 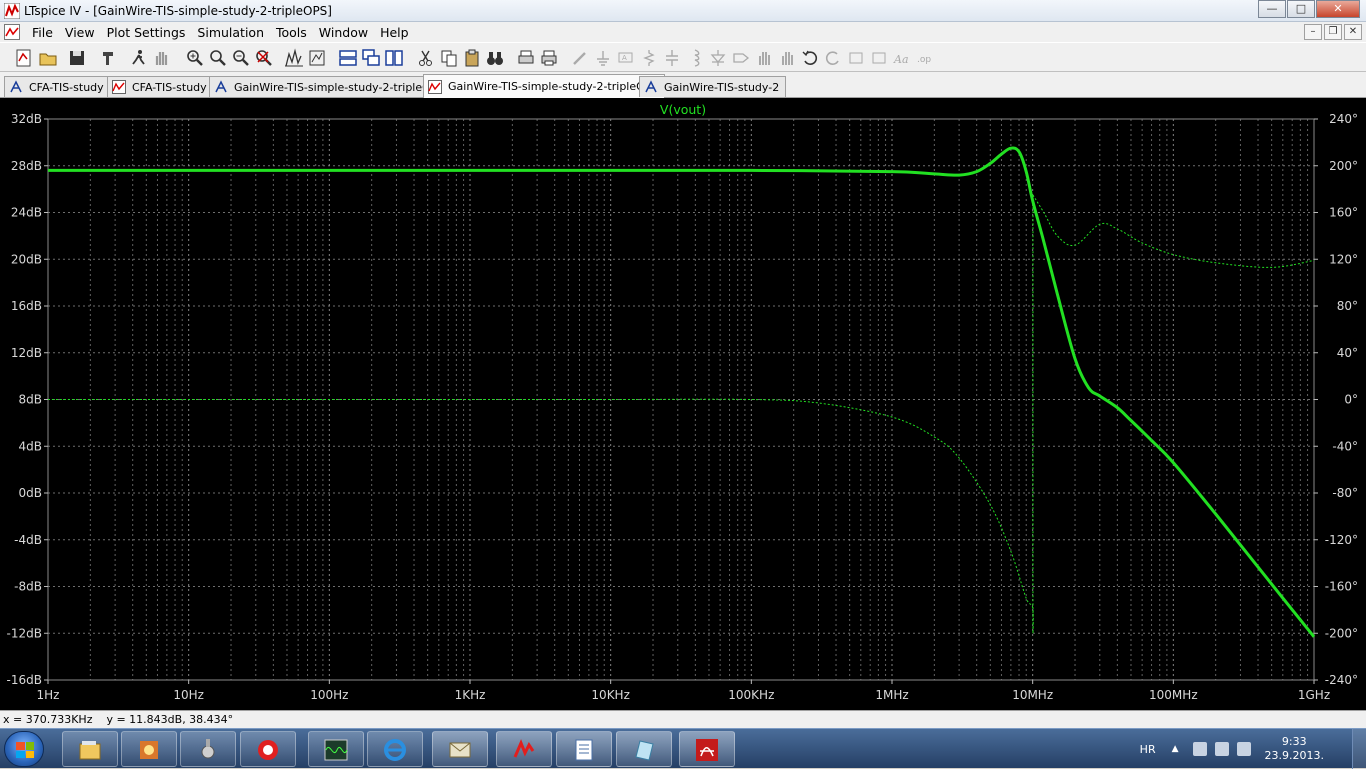 I want to click on doc-restore-button: ❐, so click(x=1333, y=32).